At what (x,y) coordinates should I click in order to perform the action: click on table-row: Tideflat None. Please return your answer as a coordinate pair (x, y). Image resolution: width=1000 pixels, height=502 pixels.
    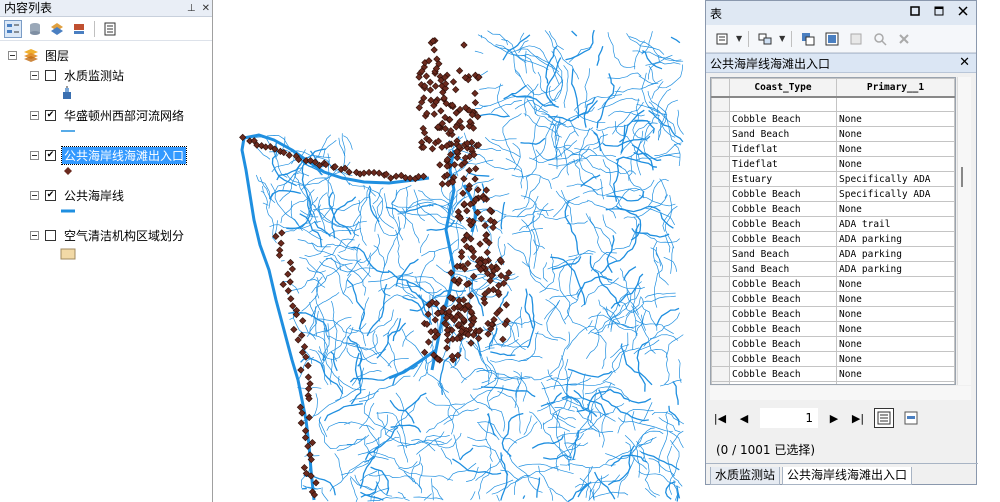
    Looking at the image, I should click on (833, 164).